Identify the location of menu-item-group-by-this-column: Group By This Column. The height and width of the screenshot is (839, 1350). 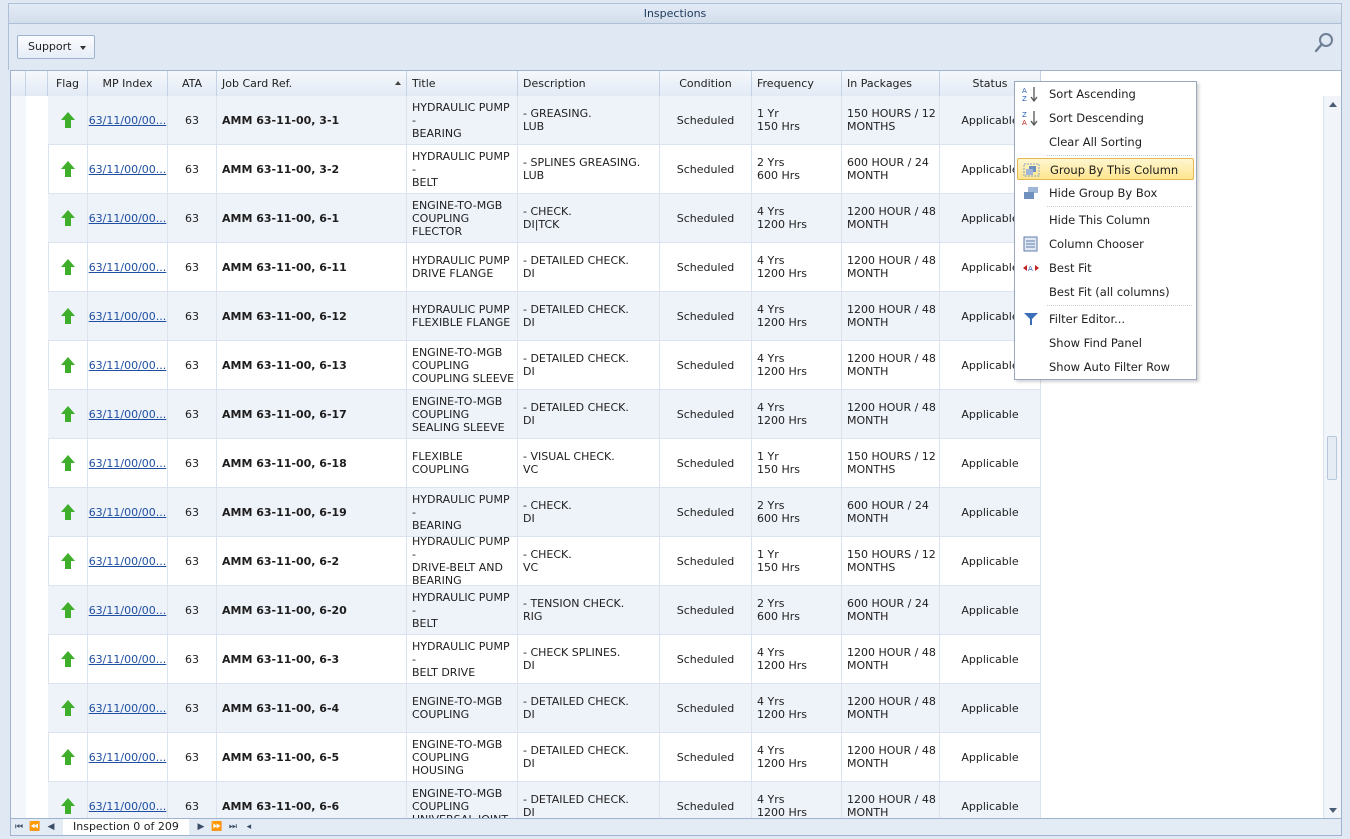
(1105, 169).